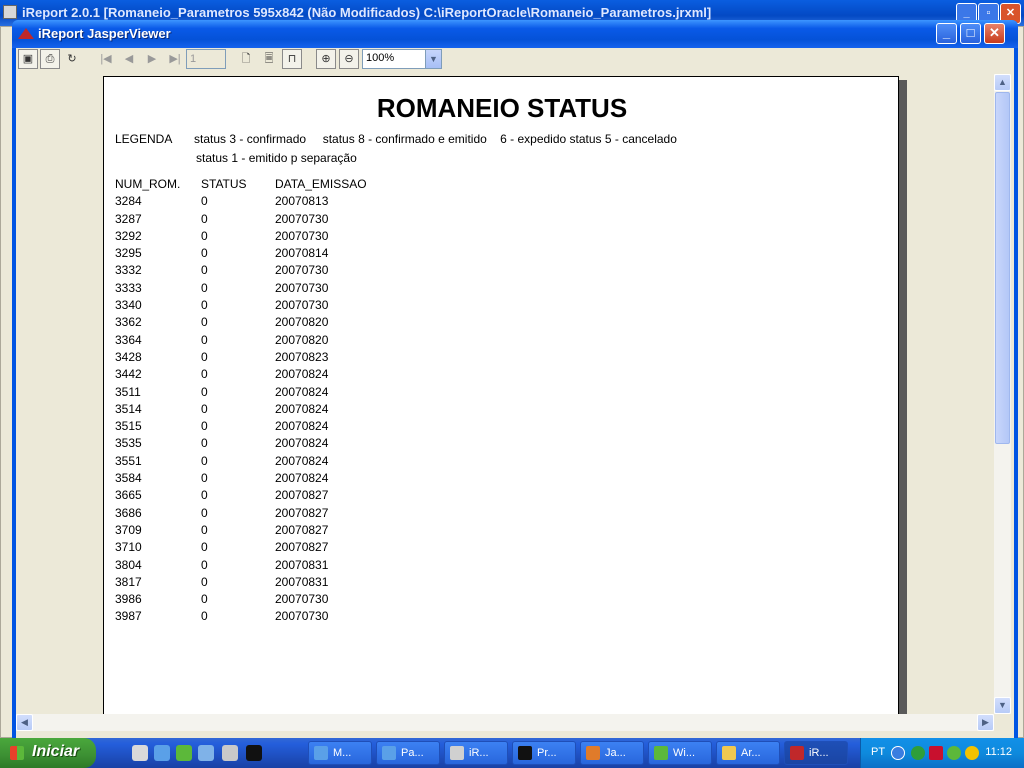 This screenshot has height=768, width=1024. What do you see at coordinates (878, 752) in the screenshot?
I see `language-indicator: PT` at bounding box center [878, 752].